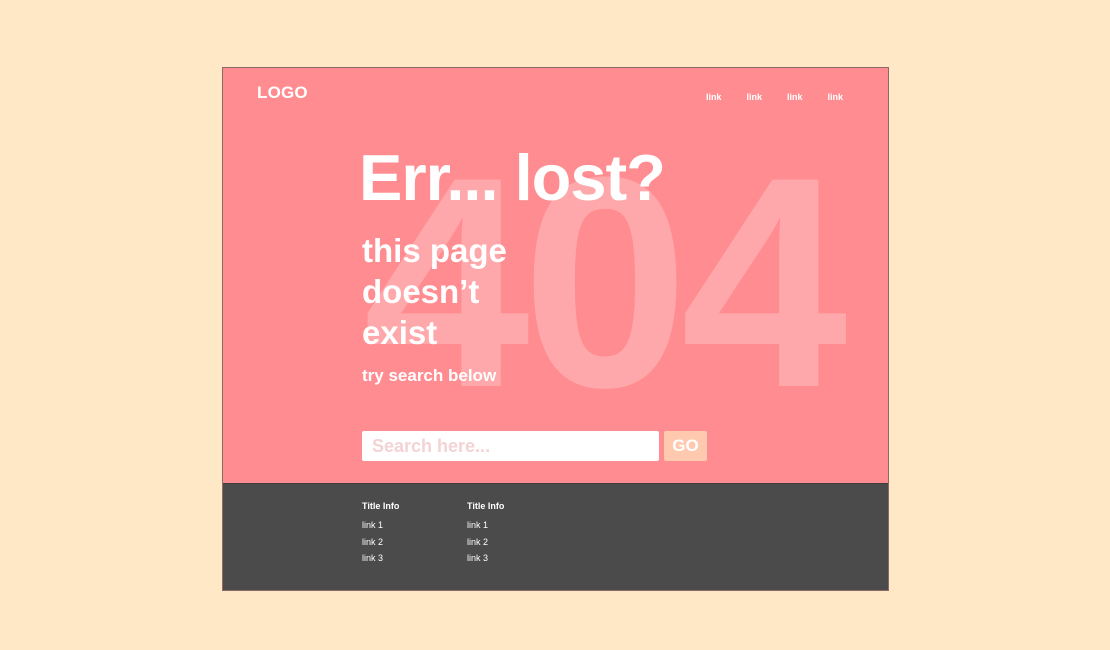 The width and height of the screenshot is (1110, 650). I want to click on nav-link-3: link, so click(795, 97).